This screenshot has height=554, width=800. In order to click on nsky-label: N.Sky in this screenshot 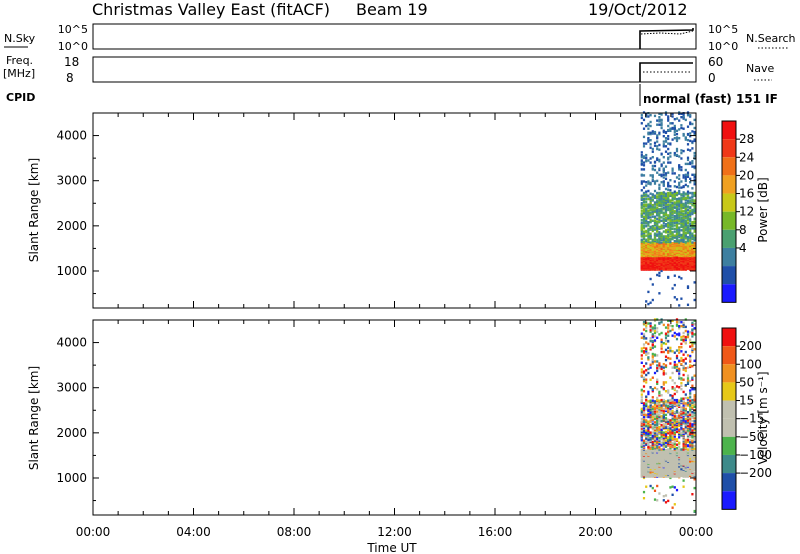, I will do `click(20, 38)`.